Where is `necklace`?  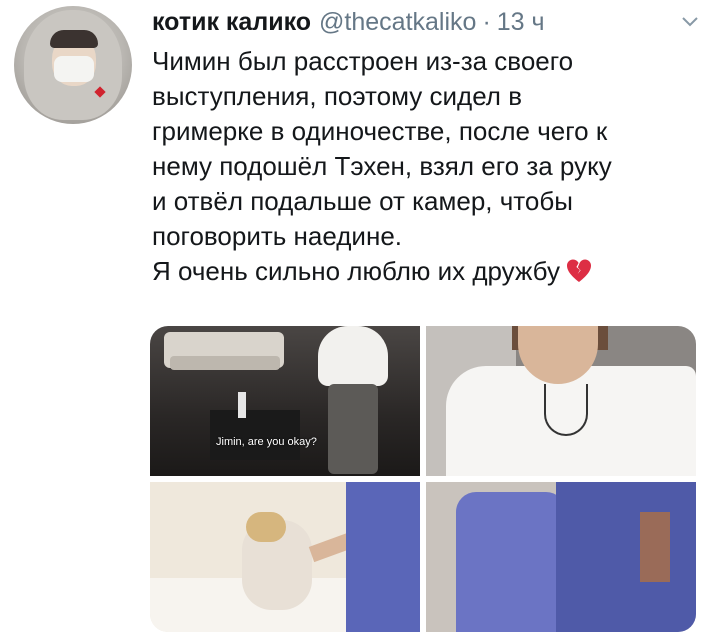 necklace is located at coordinates (566, 410).